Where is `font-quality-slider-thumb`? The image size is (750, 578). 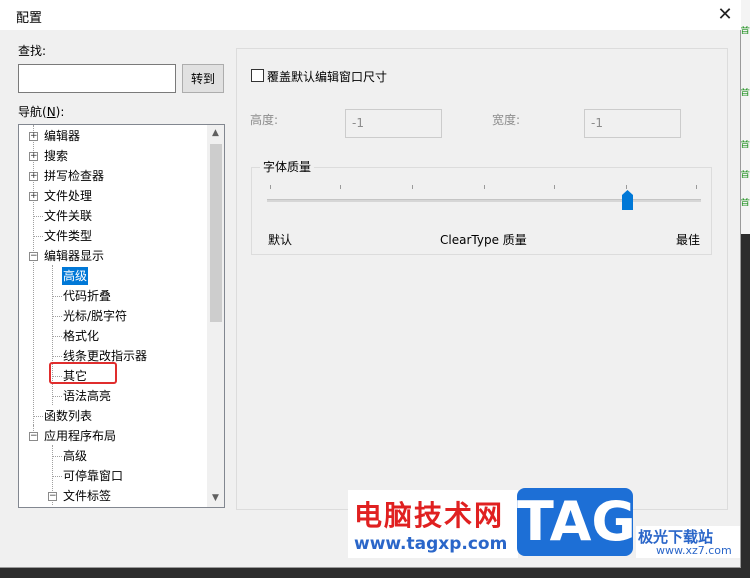
font-quality-slider-thumb is located at coordinates (627, 200).